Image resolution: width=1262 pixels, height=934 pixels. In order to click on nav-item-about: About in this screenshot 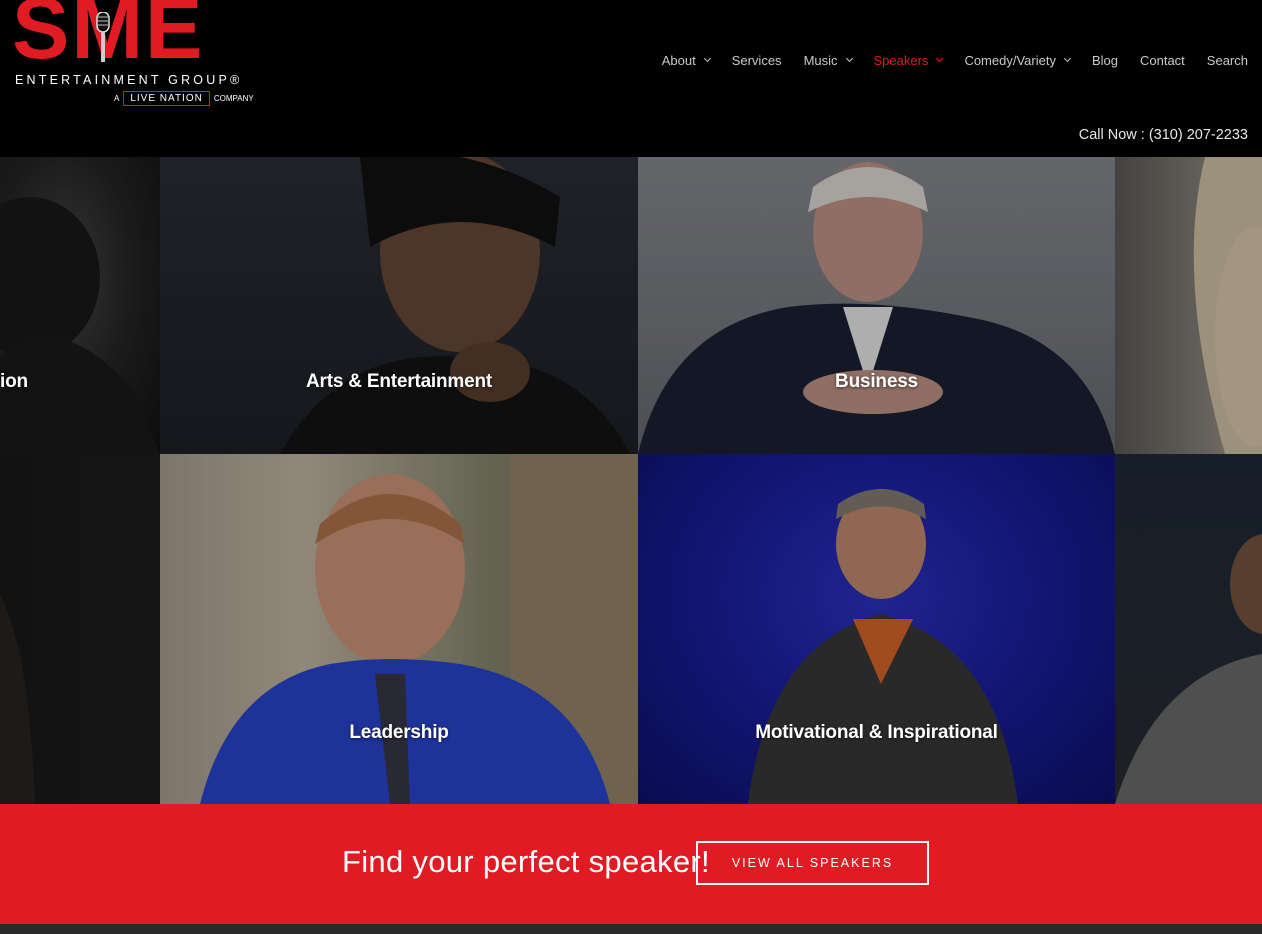, I will do `click(686, 60)`.